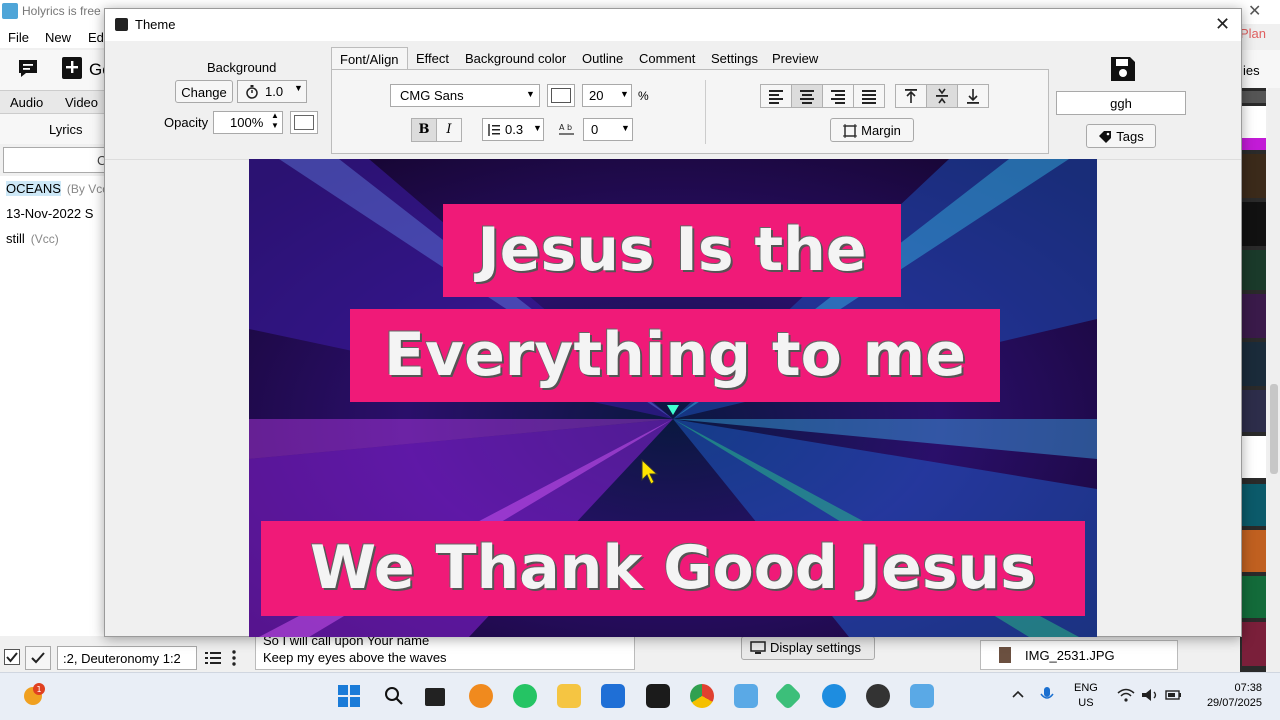  Describe the element at coordinates (349, 696) in the screenshot. I see `windows-start-icon` at that location.